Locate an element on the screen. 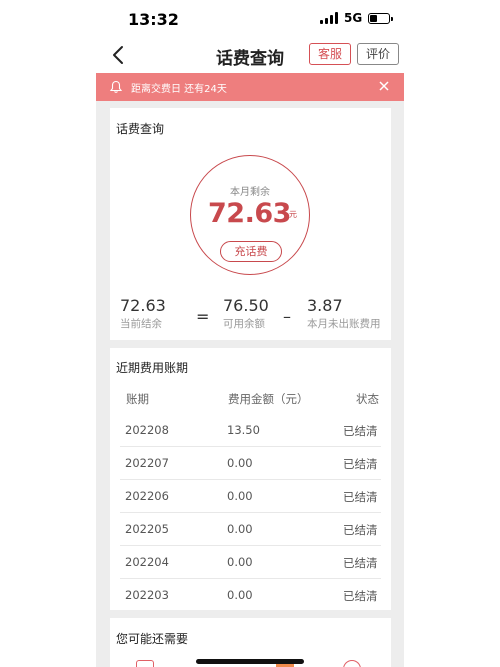 The image size is (500, 667). table-row: 202203 0.00 已结清 is located at coordinates (250, 595).